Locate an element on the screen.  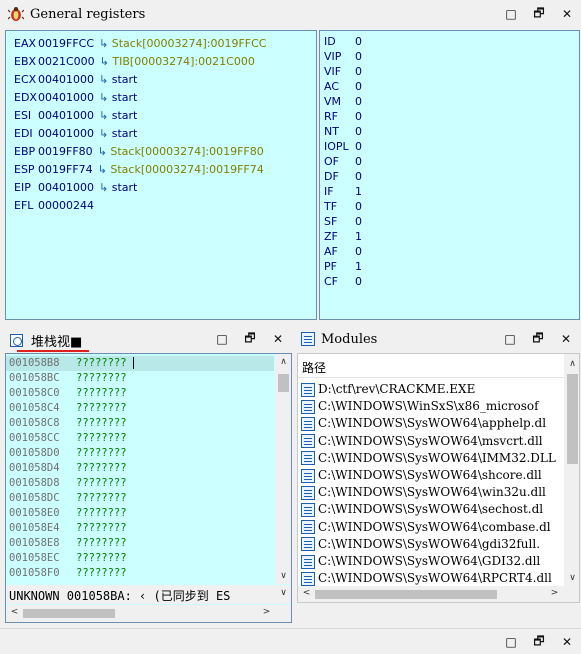
register-row: EBX 0021C000 ↳ TIB[00003274]:0021C000 is located at coordinates (134, 62).